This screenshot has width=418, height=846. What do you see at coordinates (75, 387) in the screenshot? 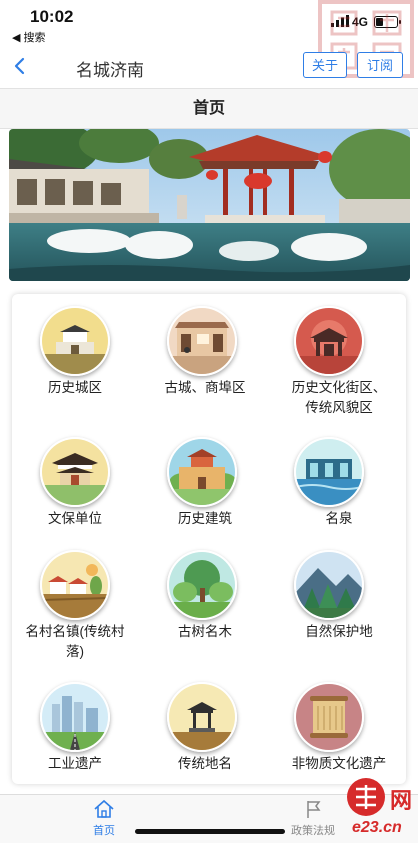
I see `grid-item-label: 历史城区` at bounding box center [75, 387].